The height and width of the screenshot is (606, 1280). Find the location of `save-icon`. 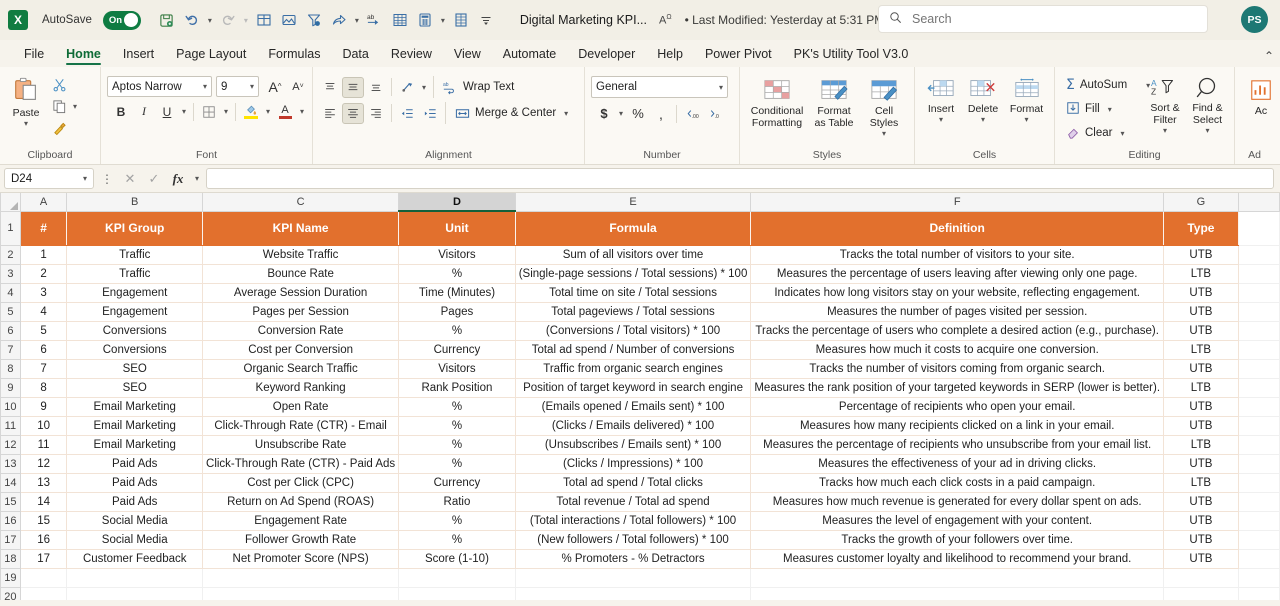

save-icon is located at coordinates (167, 20).